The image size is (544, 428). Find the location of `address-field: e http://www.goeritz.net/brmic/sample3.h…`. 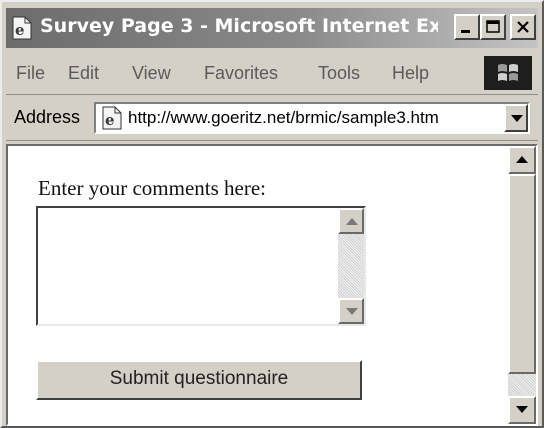

address-field: e http://www.goeritz.net/brmic/sample3.h… is located at coordinates (312, 118).